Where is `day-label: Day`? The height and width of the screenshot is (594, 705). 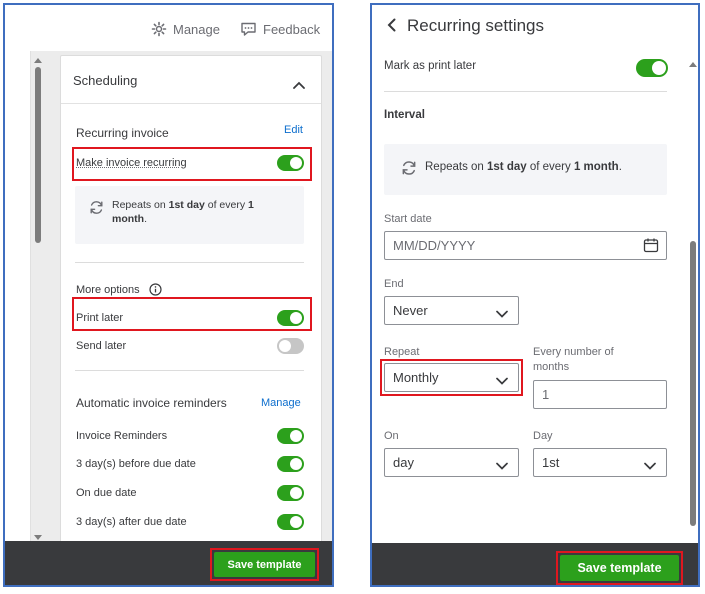
day-label: Day is located at coordinates (543, 436).